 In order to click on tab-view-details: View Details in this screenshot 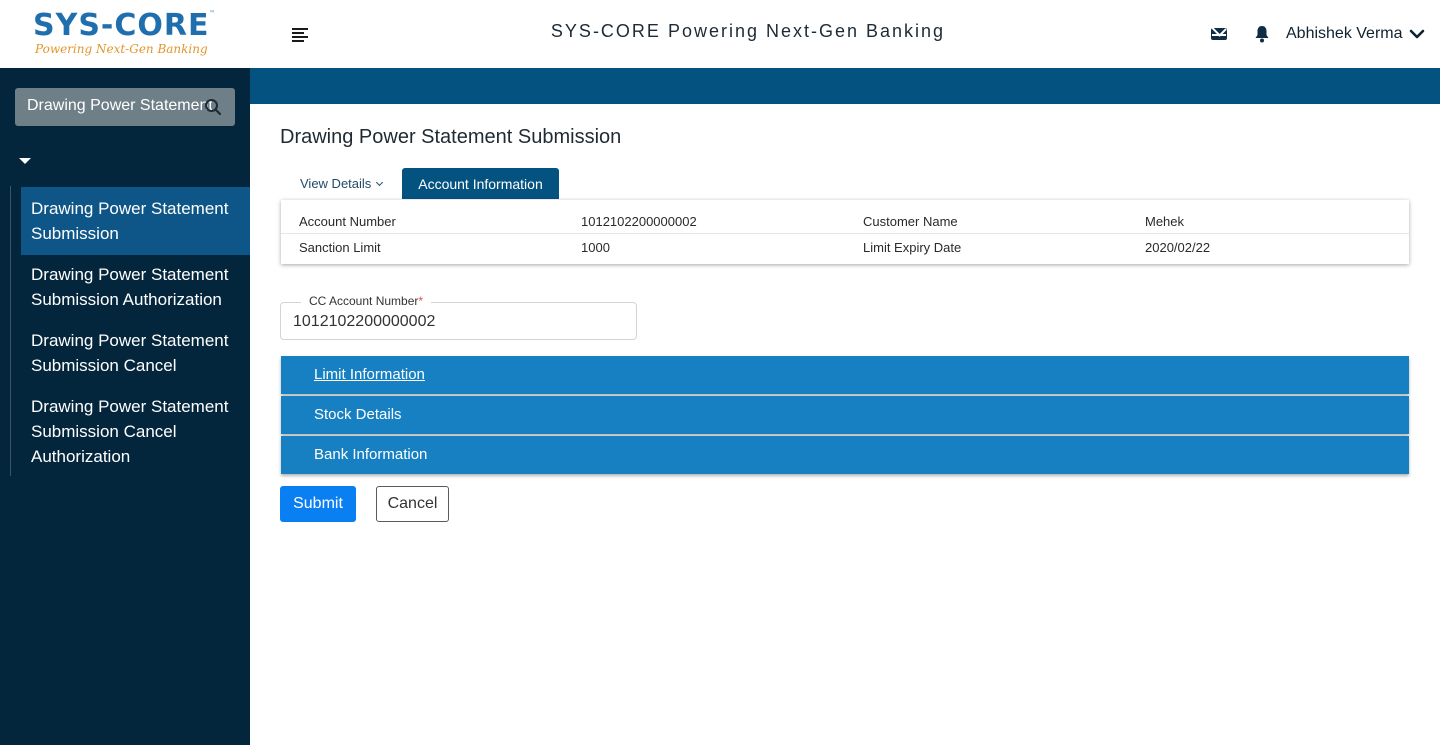, I will do `click(342, 183)`.